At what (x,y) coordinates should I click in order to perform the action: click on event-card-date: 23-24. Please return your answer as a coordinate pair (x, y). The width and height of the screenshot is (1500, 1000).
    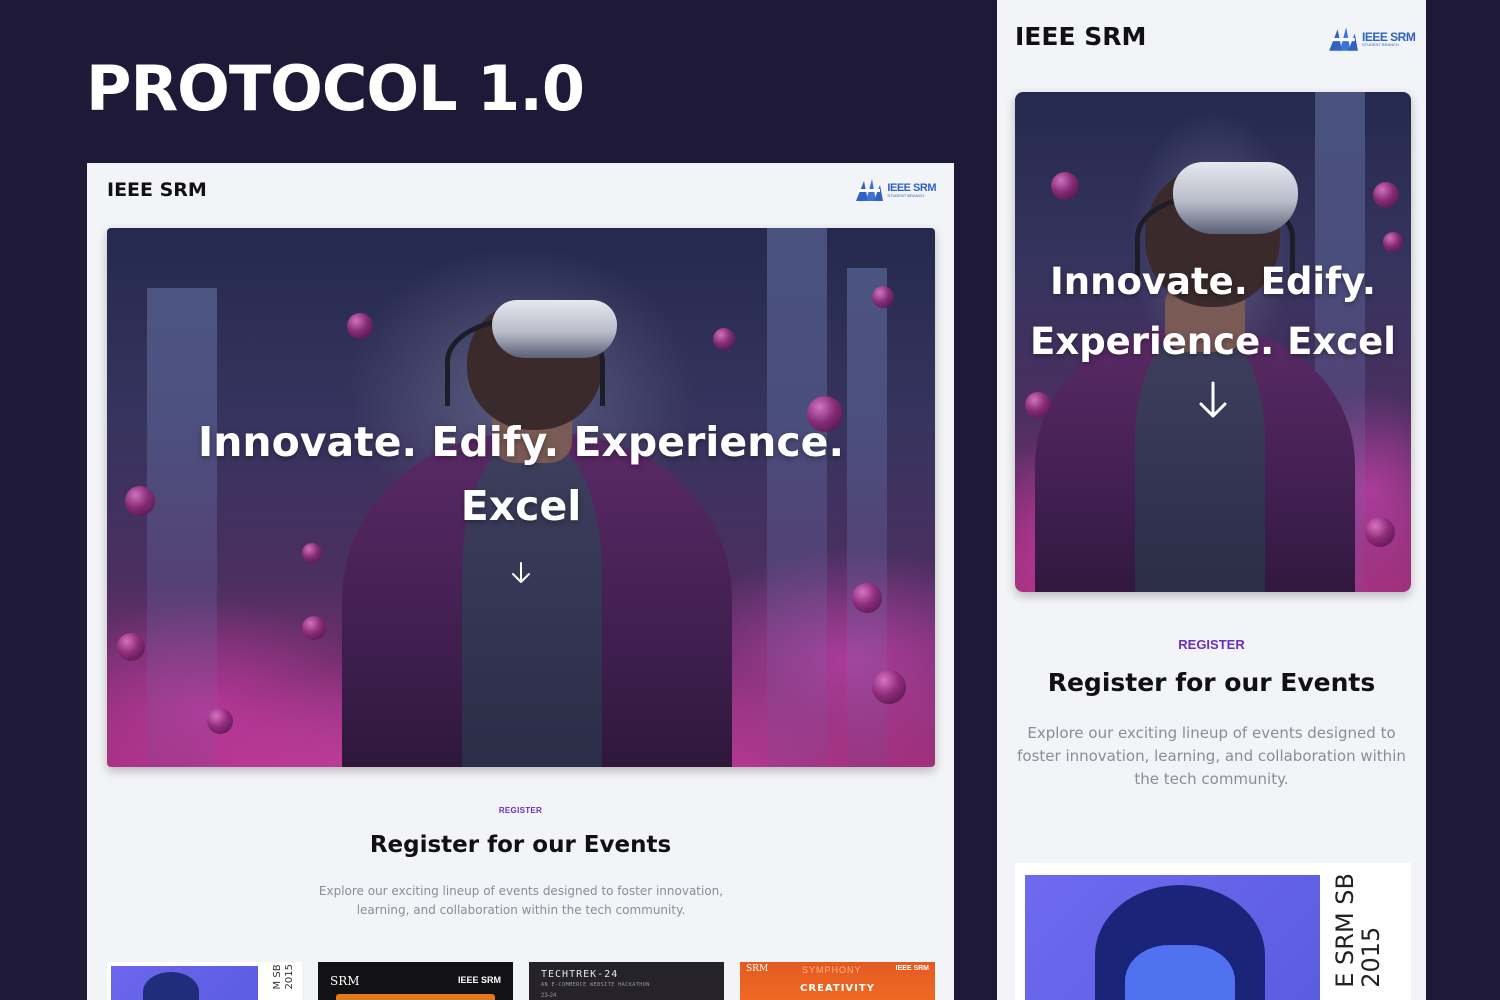
    Looking at the image, I should click on (549, 996).